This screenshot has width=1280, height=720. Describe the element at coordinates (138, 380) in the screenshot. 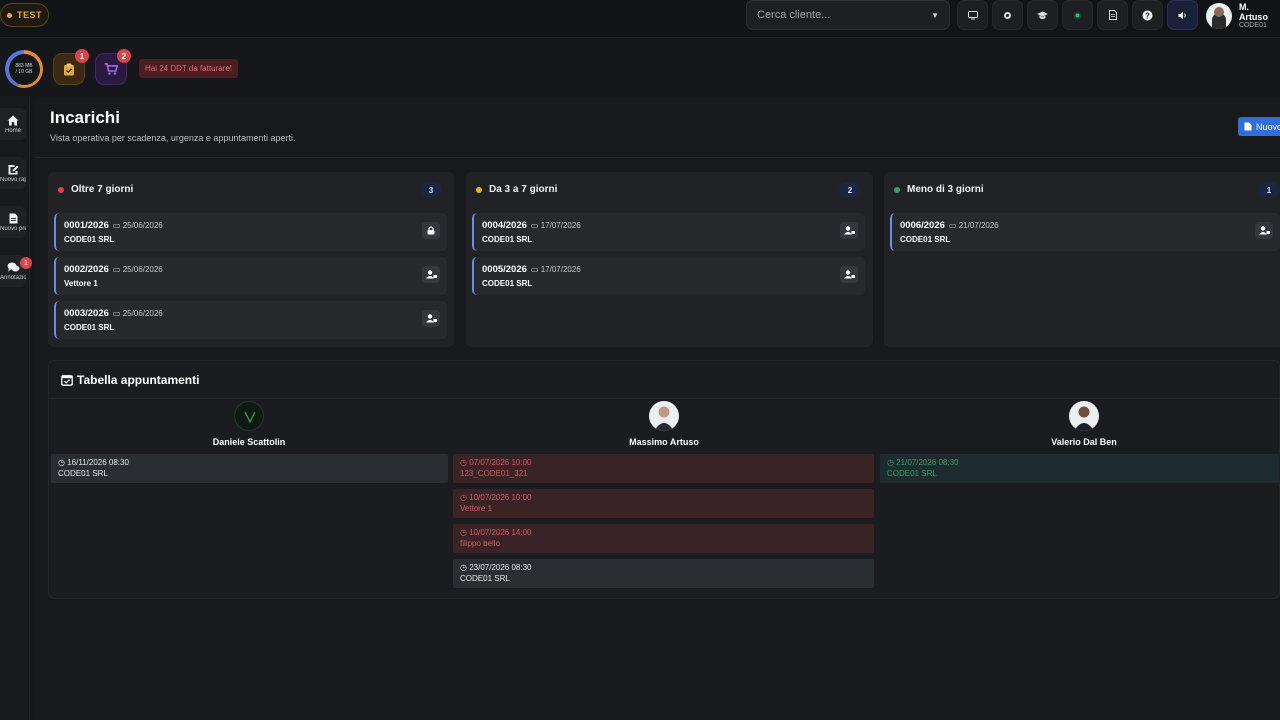

I see `appointments-title: Tabella appuntamenti` at that location.